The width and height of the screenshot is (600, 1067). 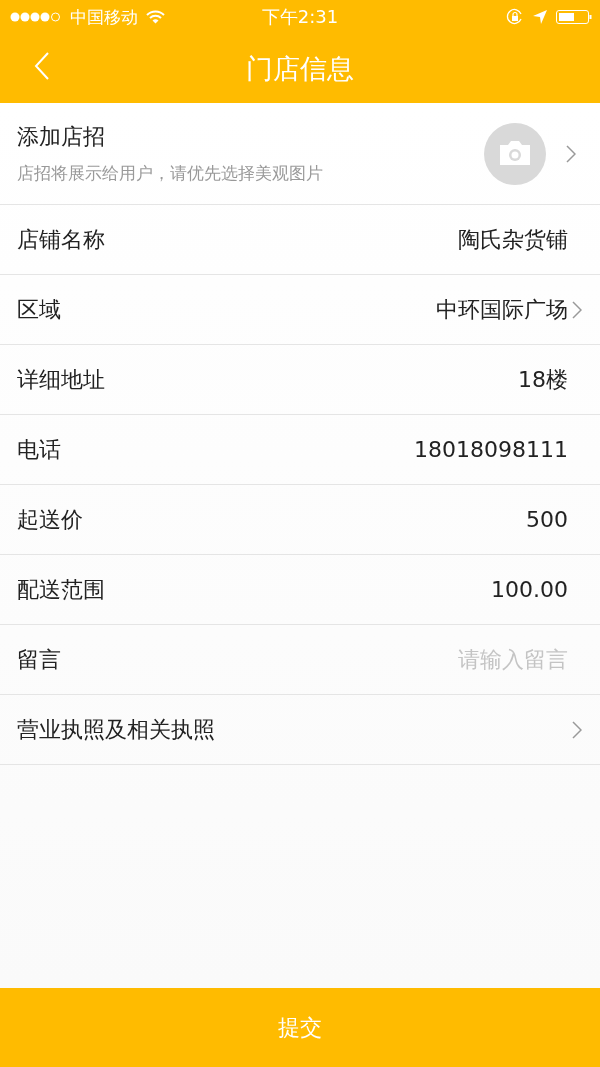 What do you see at coordinates (515, 153) in the screenshot?
I see `camera-icon` at bounding box center [515, 153].